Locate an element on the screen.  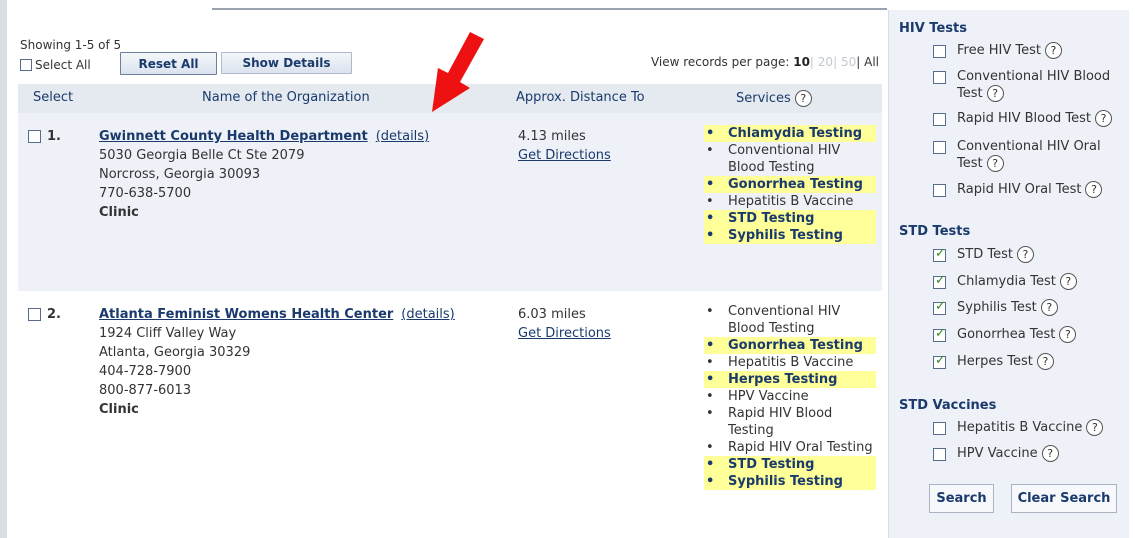
free-hiv-test-label: Free HIV Test? is located at coordinates (1046, 50).